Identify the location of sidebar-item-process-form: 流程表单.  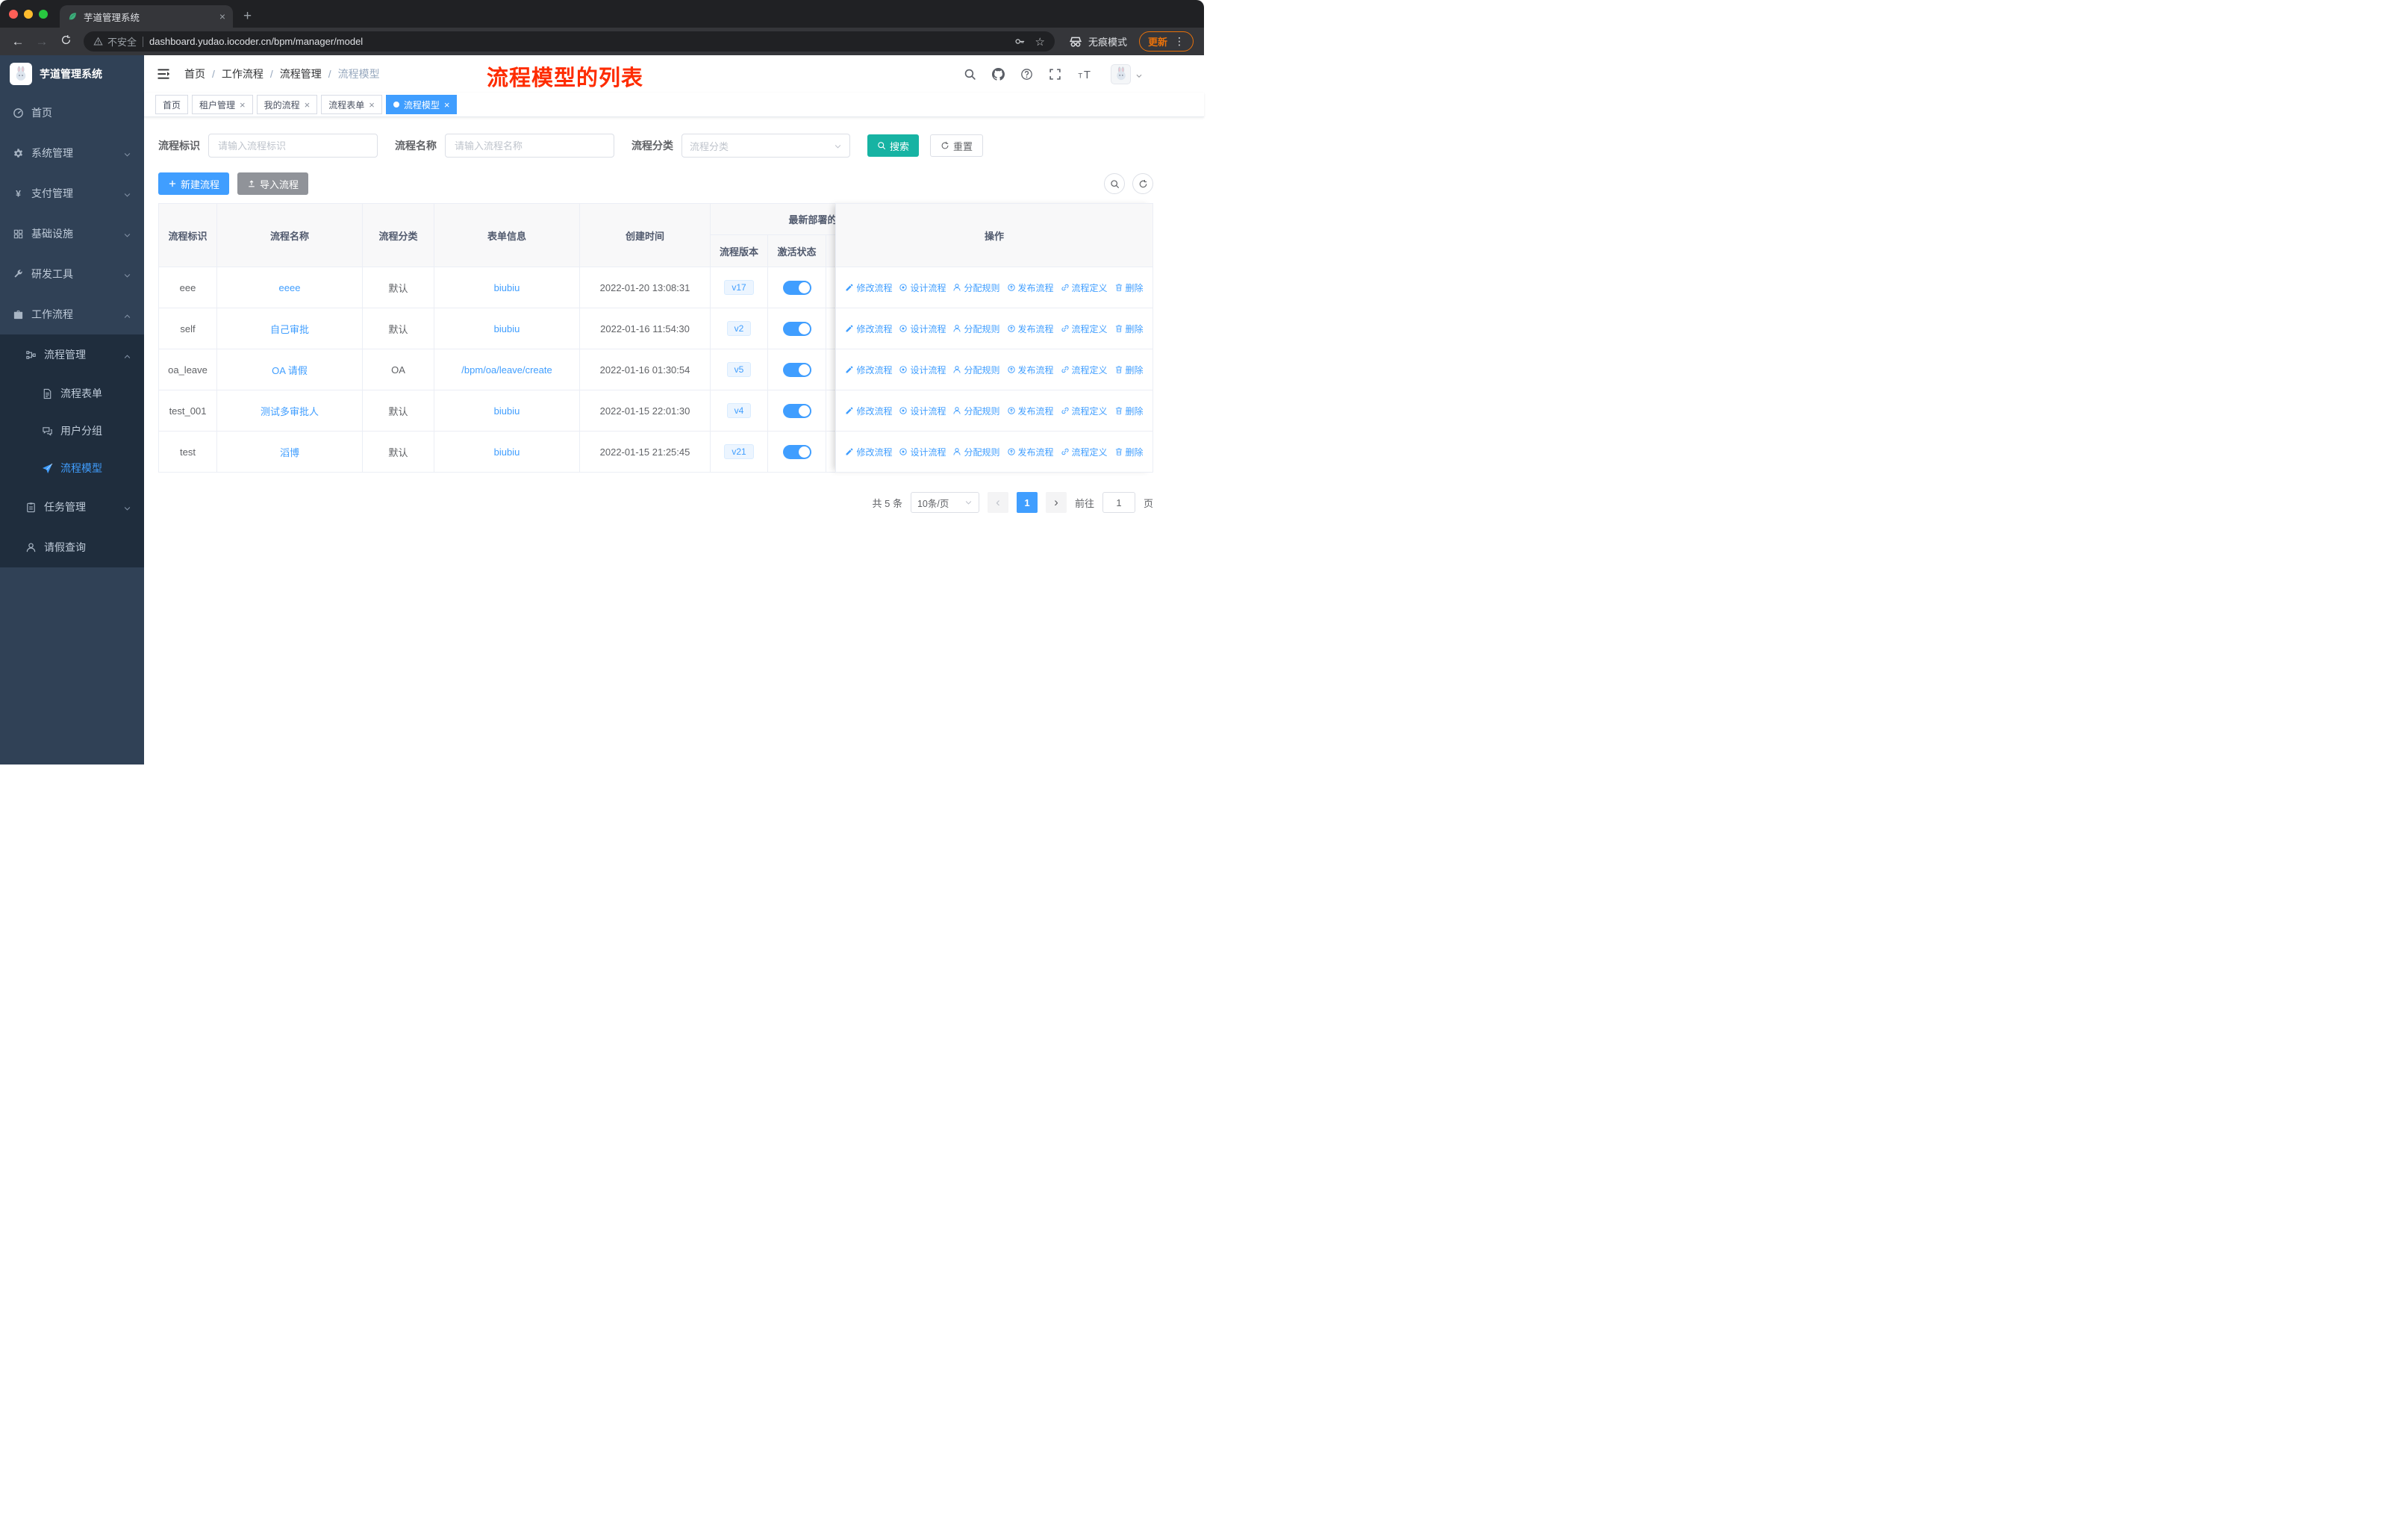
(72, 394).